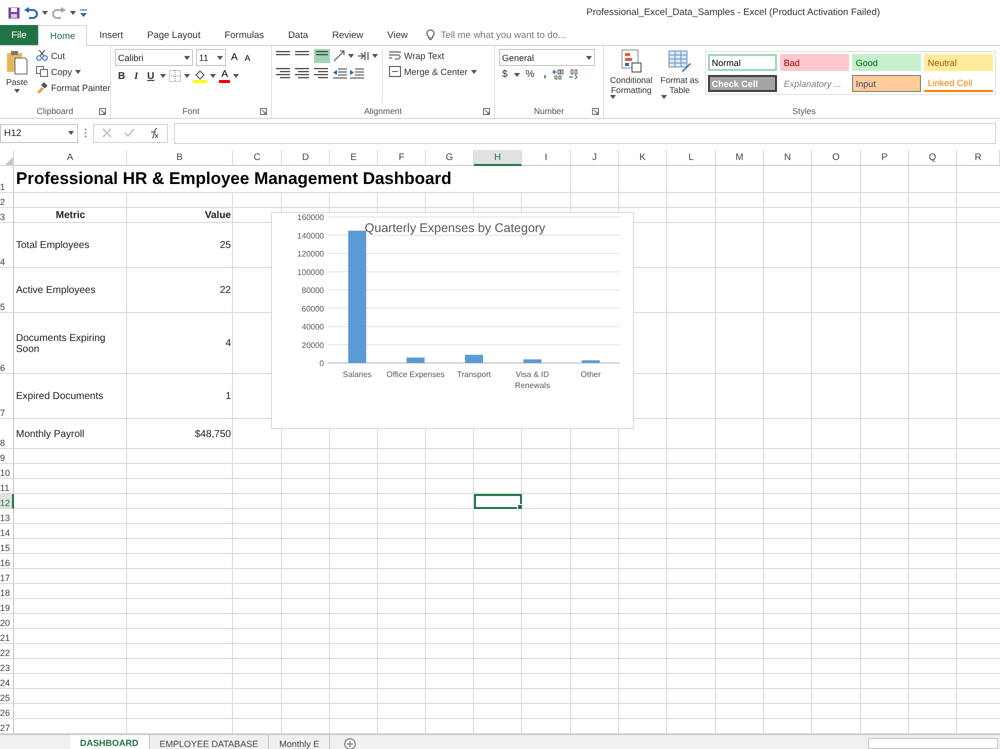  I want to click on comma-style-button: ,, so click(545, 74).